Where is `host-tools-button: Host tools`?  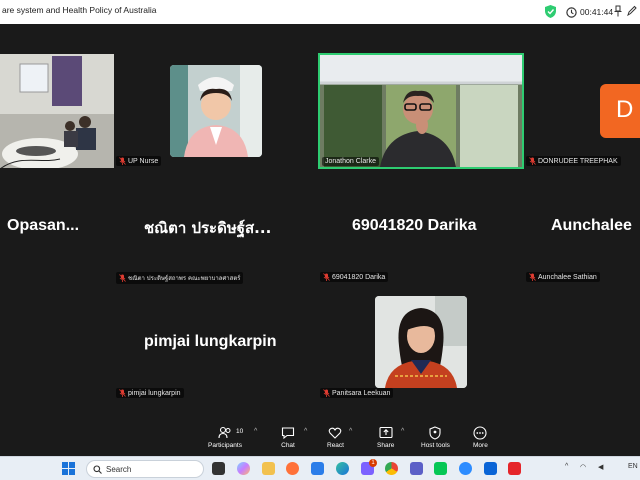
host-tools-button: Host tools is located at coordinates (435, 437).